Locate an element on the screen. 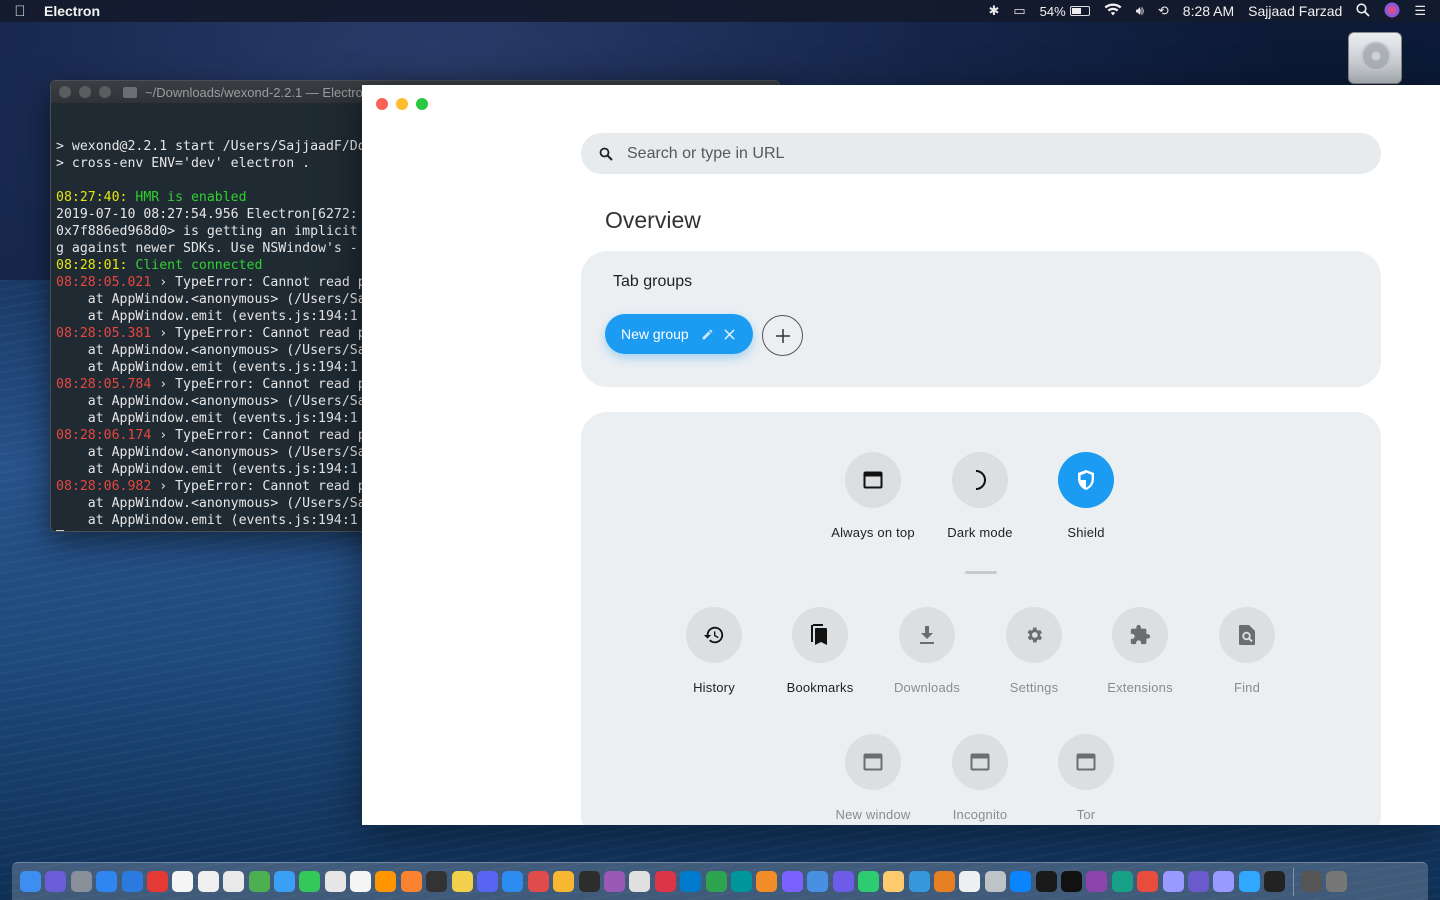 This screenshot has height=900, width=1440. close-window-button is located at coordinates (382, 104).